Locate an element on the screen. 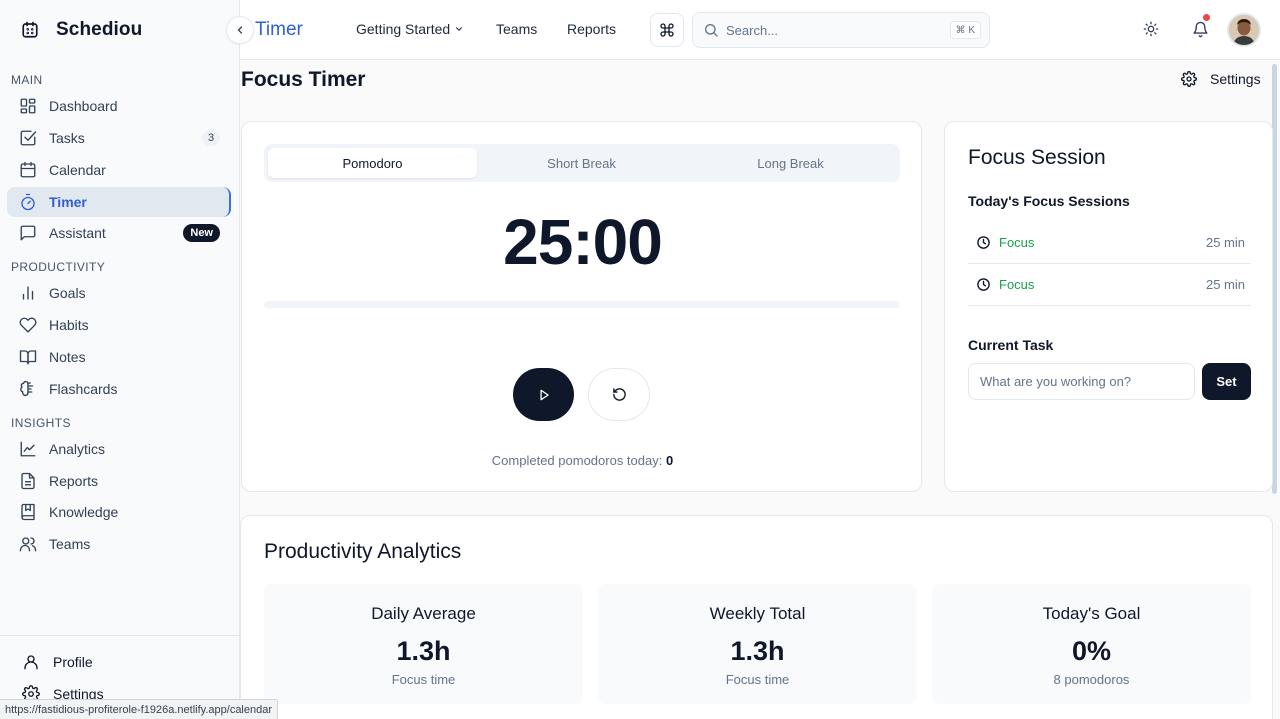  page-title: Focus Timer is located at coordinates (303, 79).